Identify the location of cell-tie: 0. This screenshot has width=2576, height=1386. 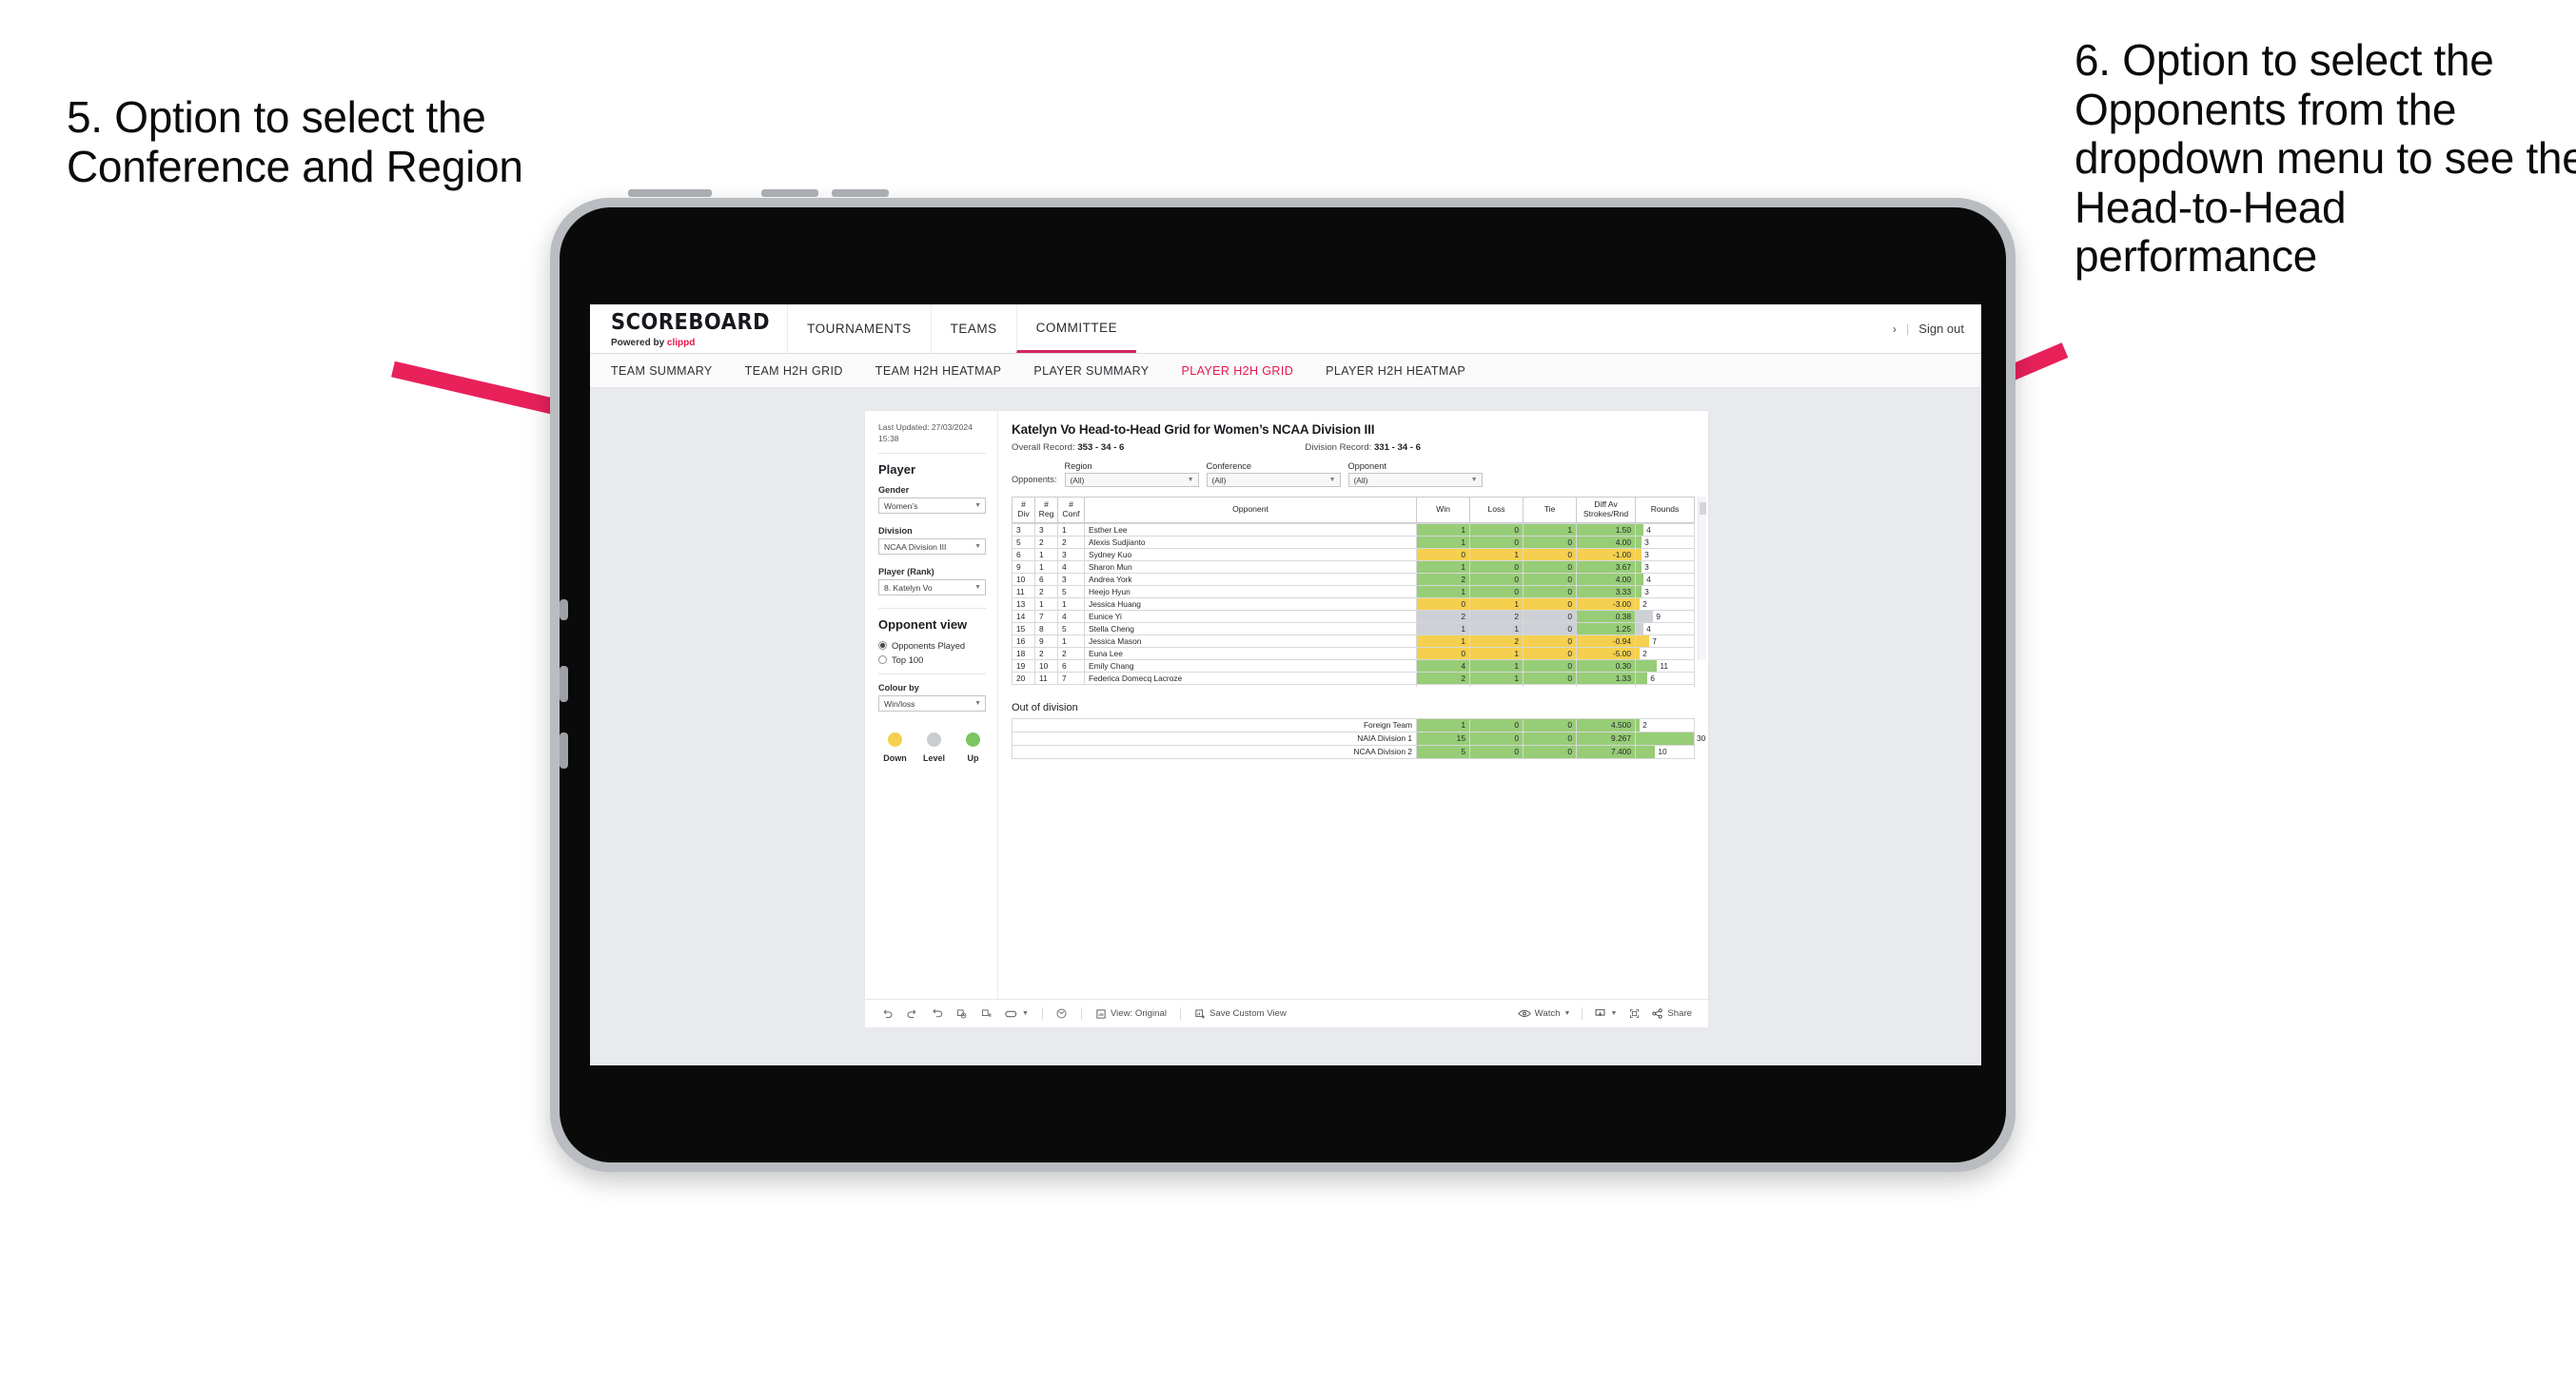
(1550, 653).